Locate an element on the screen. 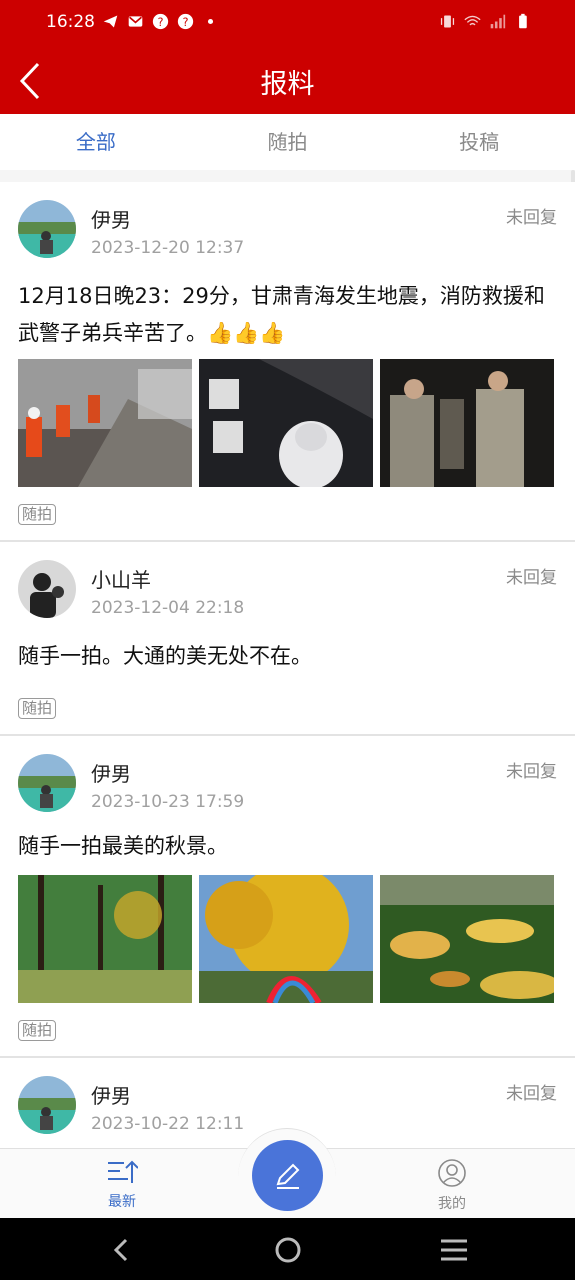 This screenshot has height=1280, width=575. soldiers-night-photo is located at coordinates (467, 423).